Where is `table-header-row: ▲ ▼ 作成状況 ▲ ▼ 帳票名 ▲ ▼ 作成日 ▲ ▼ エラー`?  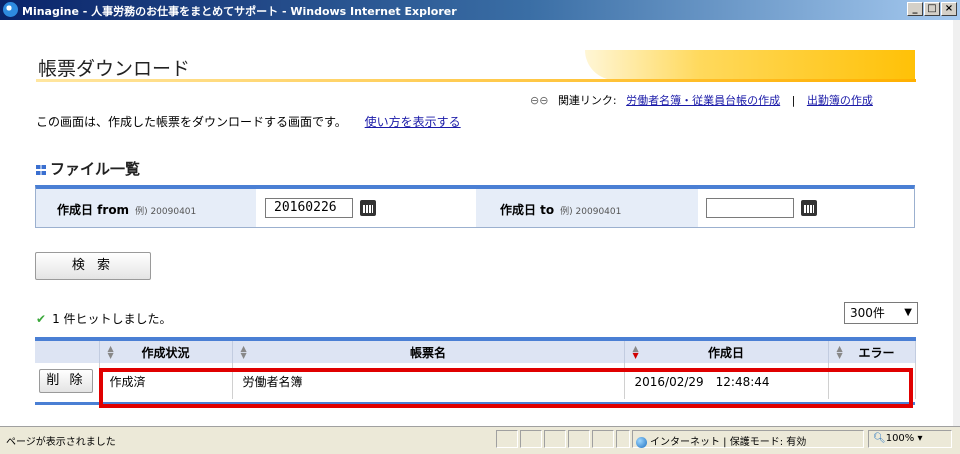 table-header-row: ▲ ▼ 作成状況 ▲ ▼ 帳票名 ▲ ▼ 作成日 ▲ ▼ エラー is located at coordinates (475, 350).